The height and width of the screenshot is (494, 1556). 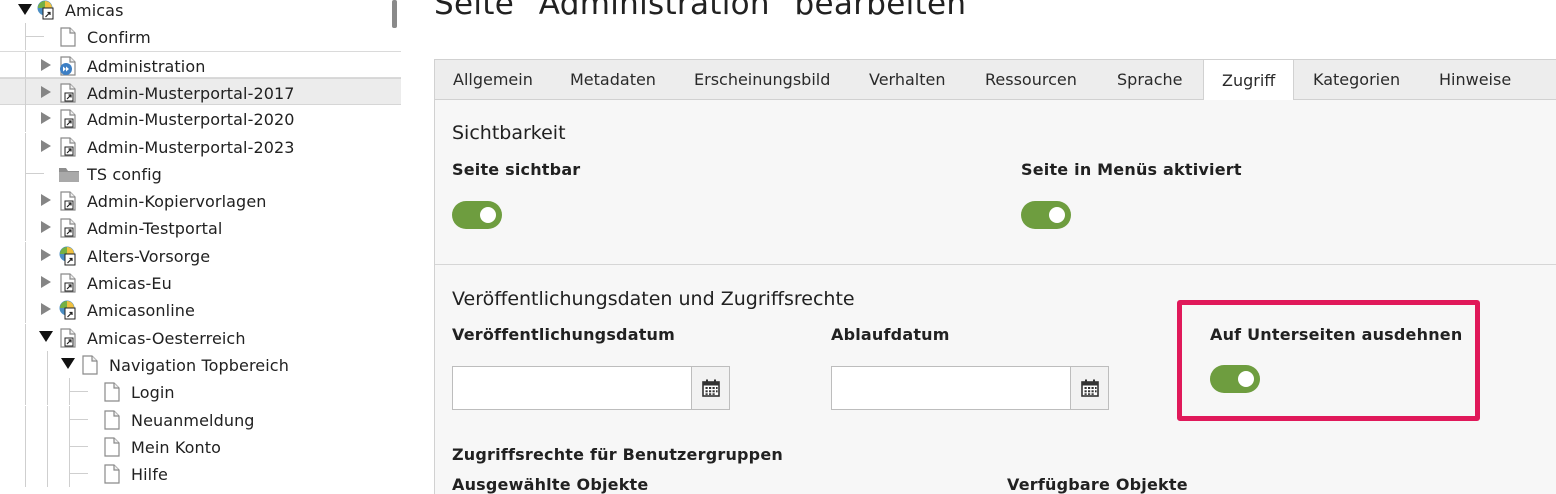 I want to click on tree-node-label: Admin-Musterportal-2017, so click(x=191, y=93).